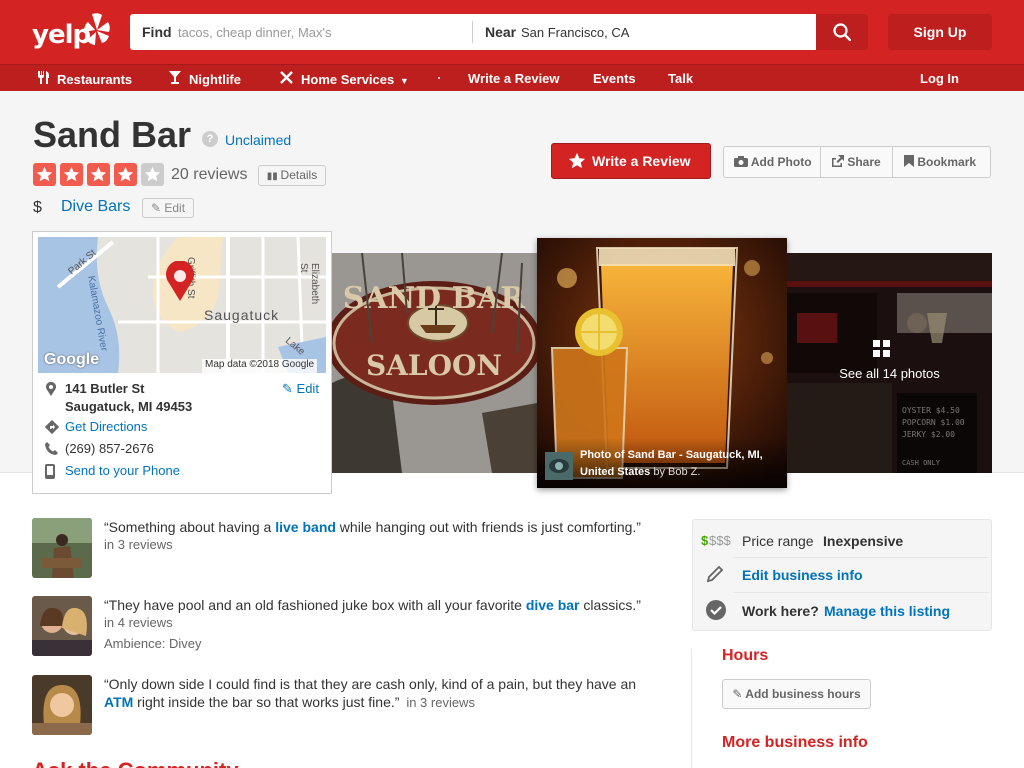 Image resolution: width=1024 pixels, height=768 pixels. What do you see at coordinates (255, 32) in the screenshot?
I see `find-input: tacos, cheap dinner, Max's` at bounding box center [255, 32].